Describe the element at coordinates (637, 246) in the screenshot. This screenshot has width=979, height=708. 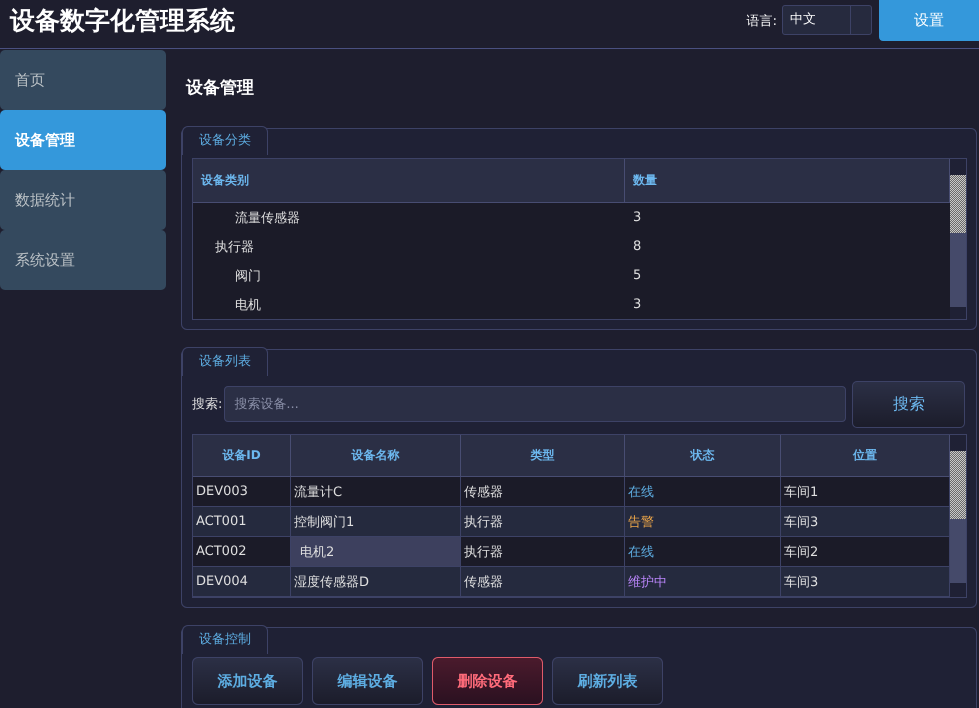
I see `table-cell: 8` at that location.